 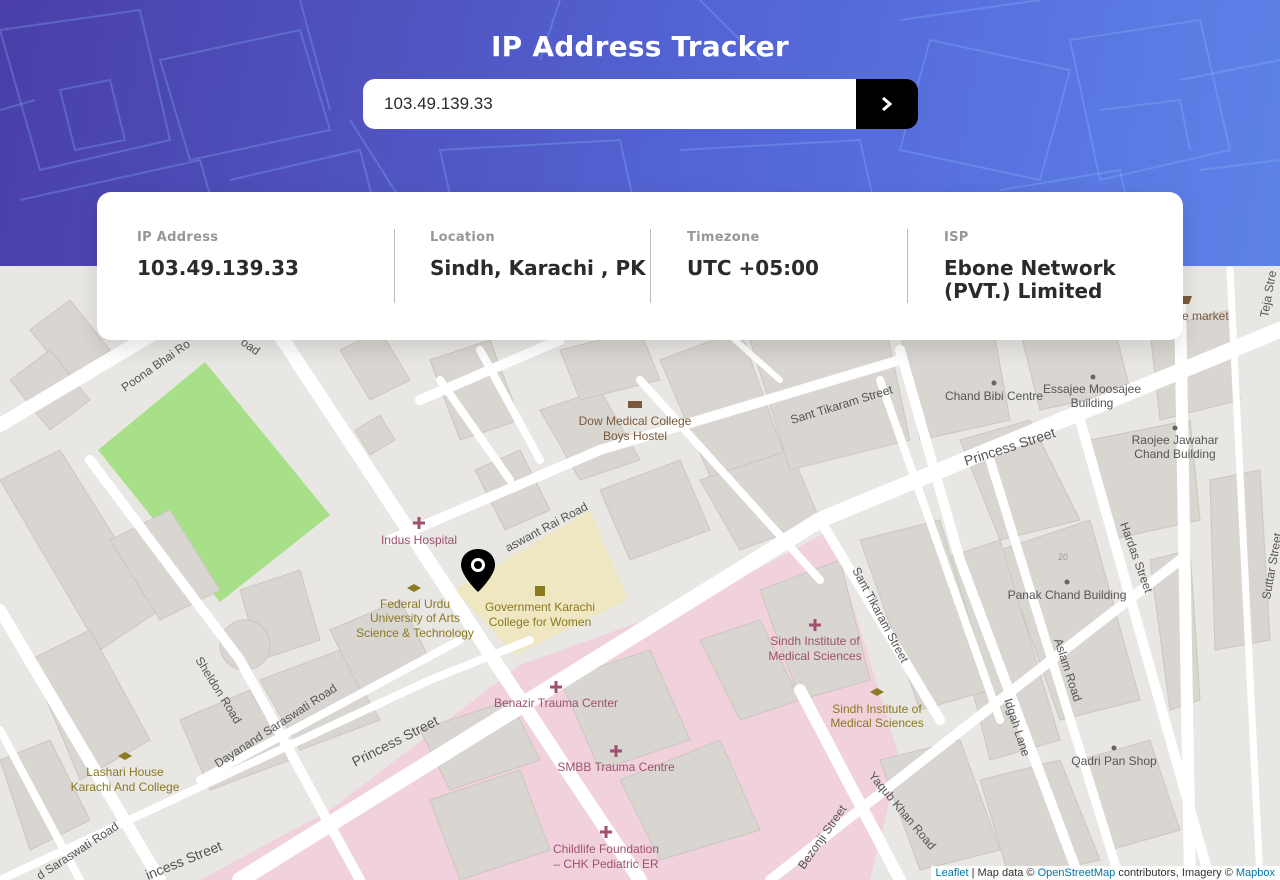 What do you see at coordinates (1255, 873) in the screenshot?
I see `mapbox-link: Mapbox` at bounding box center [1255, 873].